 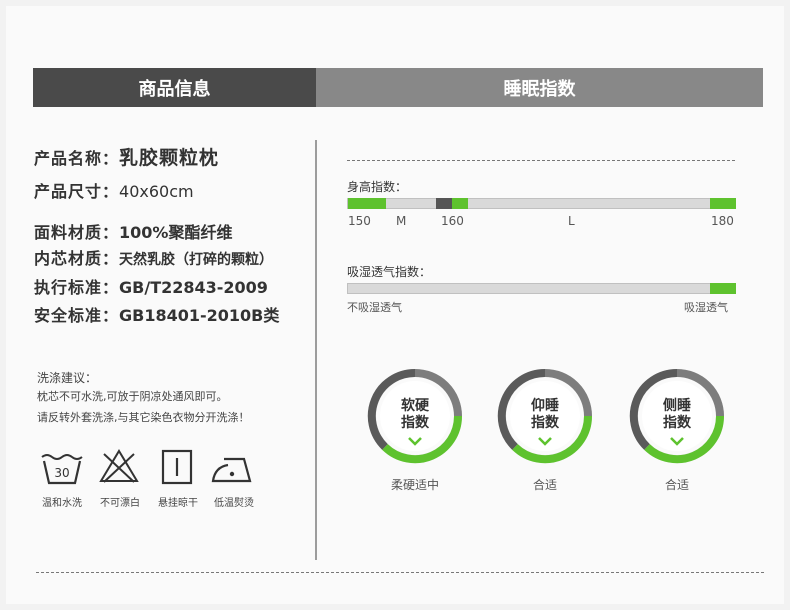 What do you see at coordinates (77, 158) in the screenshot?
I see `info-label: 产品名称：` at bounding box center [77, 158].